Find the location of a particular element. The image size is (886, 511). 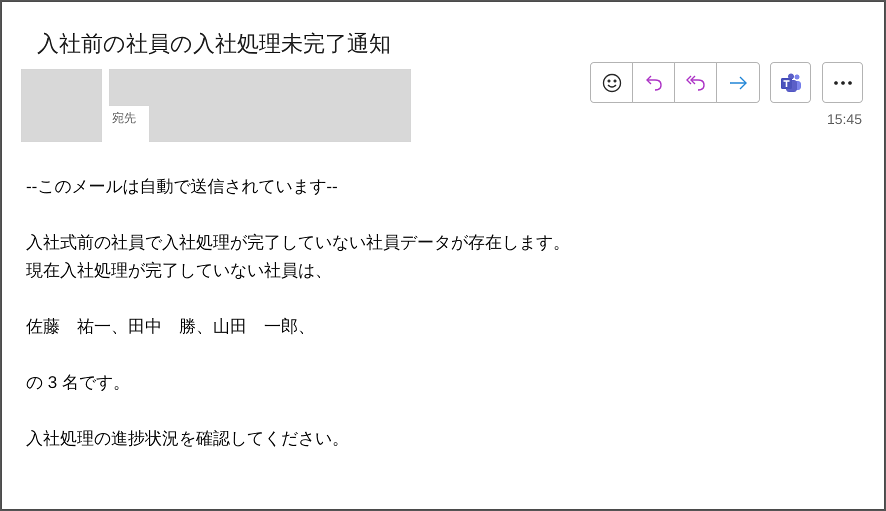

body-text-line: 入社処理の進捗状況を確認してください。 is located at coordinates (188, 439).